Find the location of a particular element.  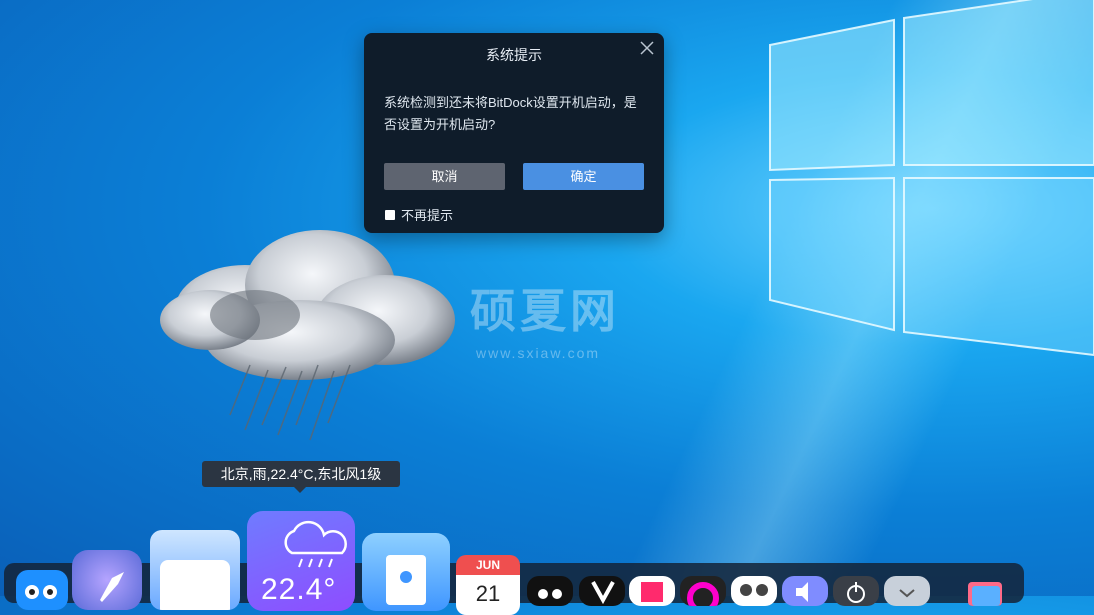

watermark-title: 硕夏网 is located at coordinates (545, 311).